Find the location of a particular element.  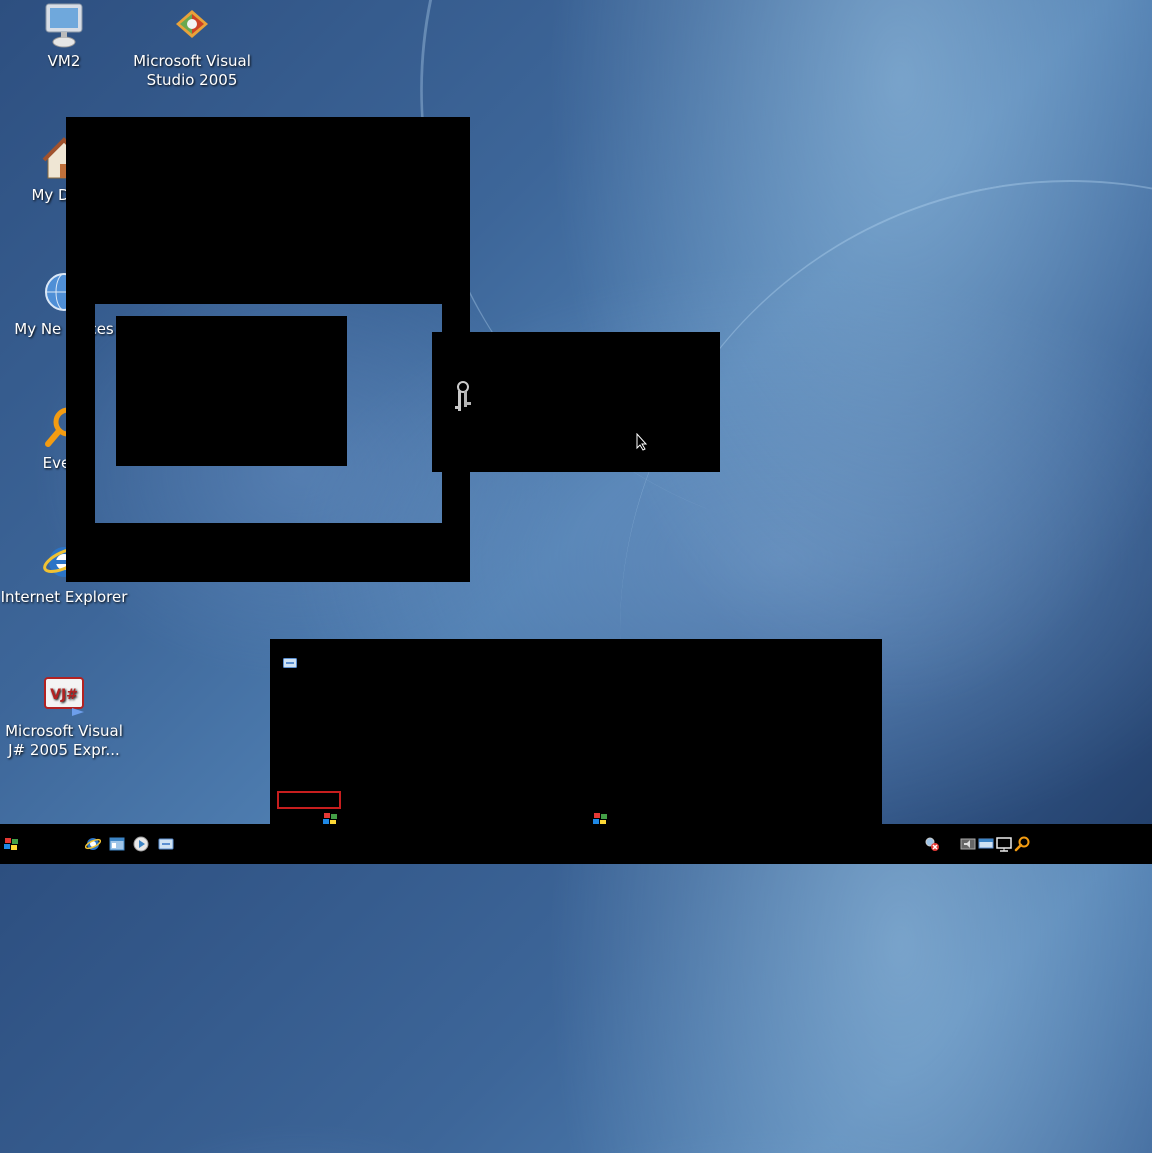

desktop-icon-vm2: VM2 is located at coordinates (64, 36).